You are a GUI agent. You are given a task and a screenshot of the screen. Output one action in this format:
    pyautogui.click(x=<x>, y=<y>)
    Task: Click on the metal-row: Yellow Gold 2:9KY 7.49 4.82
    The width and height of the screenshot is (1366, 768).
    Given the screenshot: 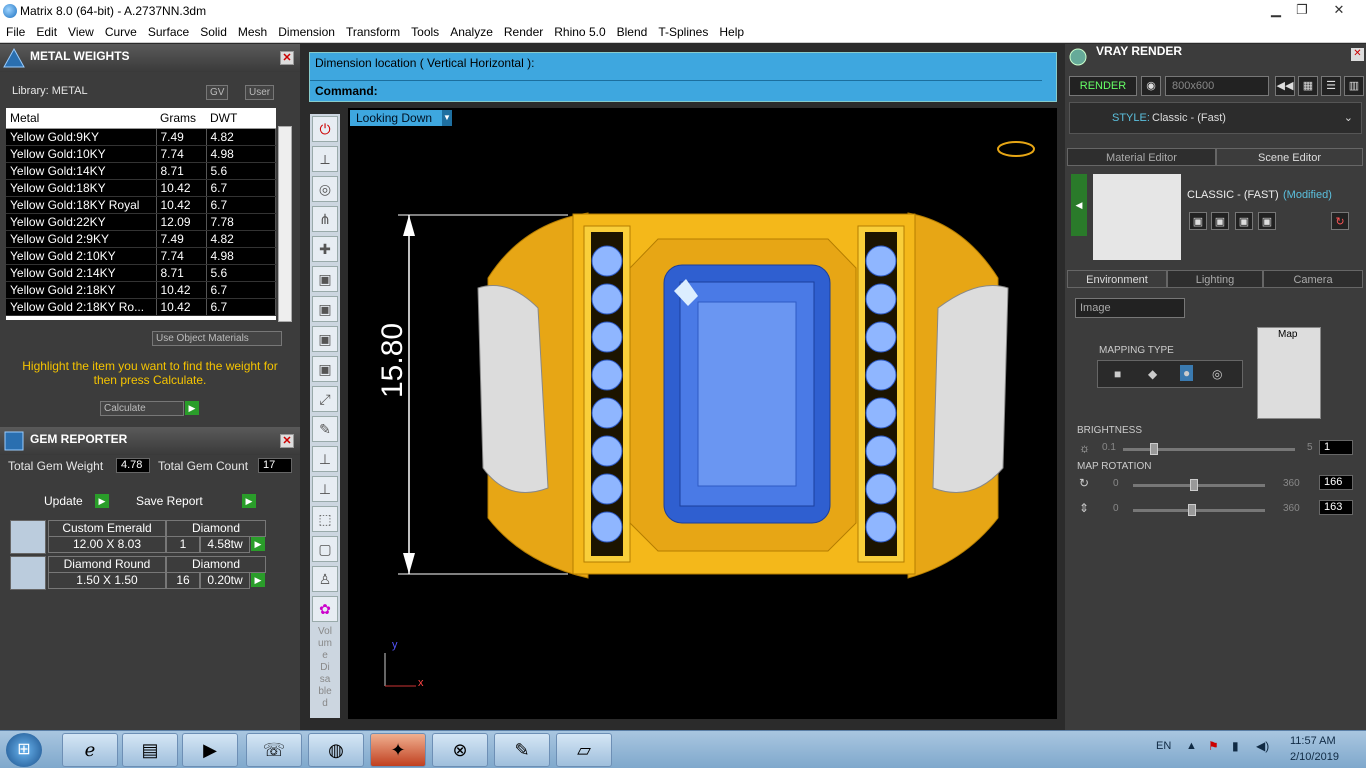 What is the action you would take?
    pyautogui.click(x=141, y=239)
    